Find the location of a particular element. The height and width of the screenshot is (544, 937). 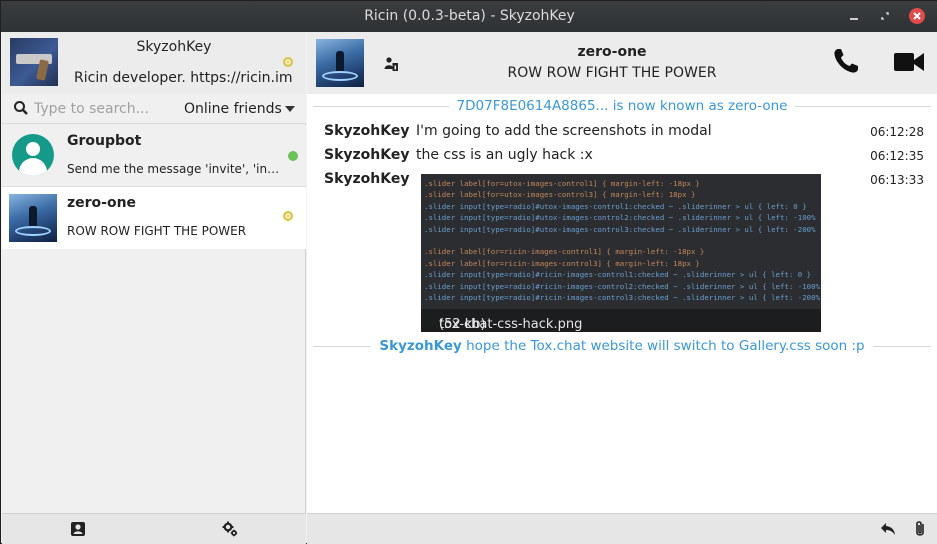

chat-toolbar is located at coordinates (622, 528).